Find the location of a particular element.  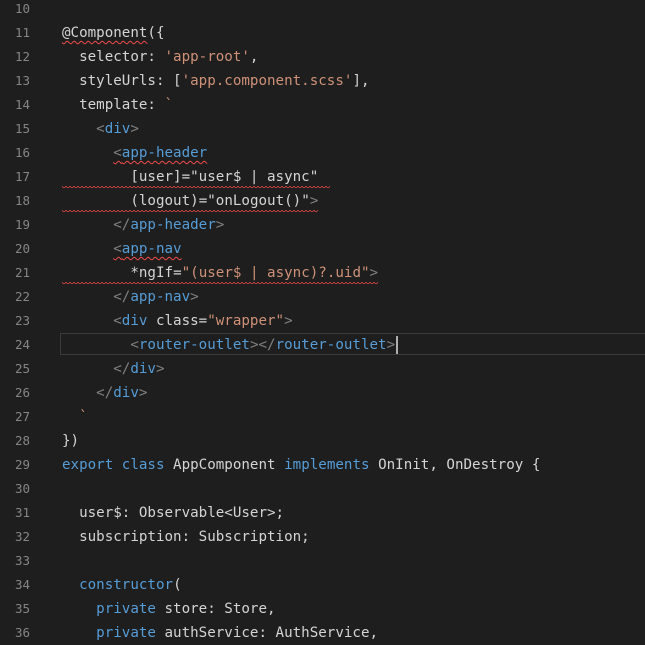

code-line: <app-nav is located at coordinates (122, 249).